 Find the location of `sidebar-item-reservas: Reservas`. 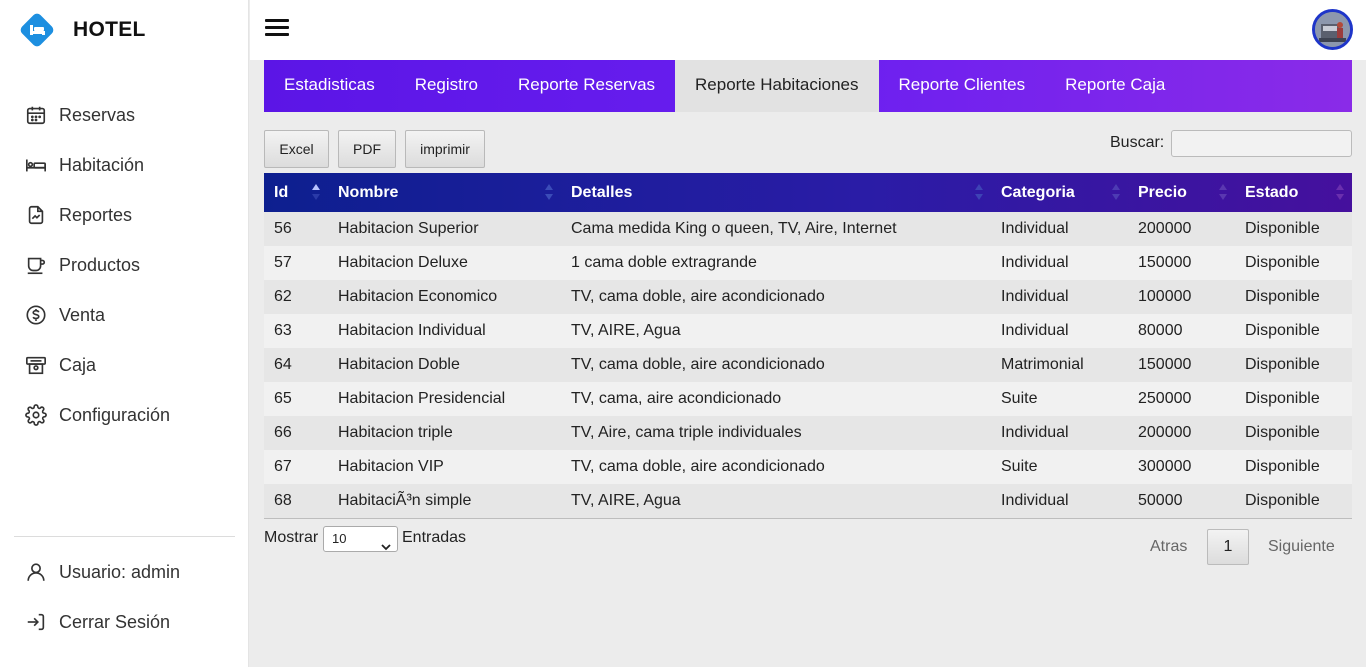

sidebar-item-reservas: Reservas is located at coordinates (124, 115).